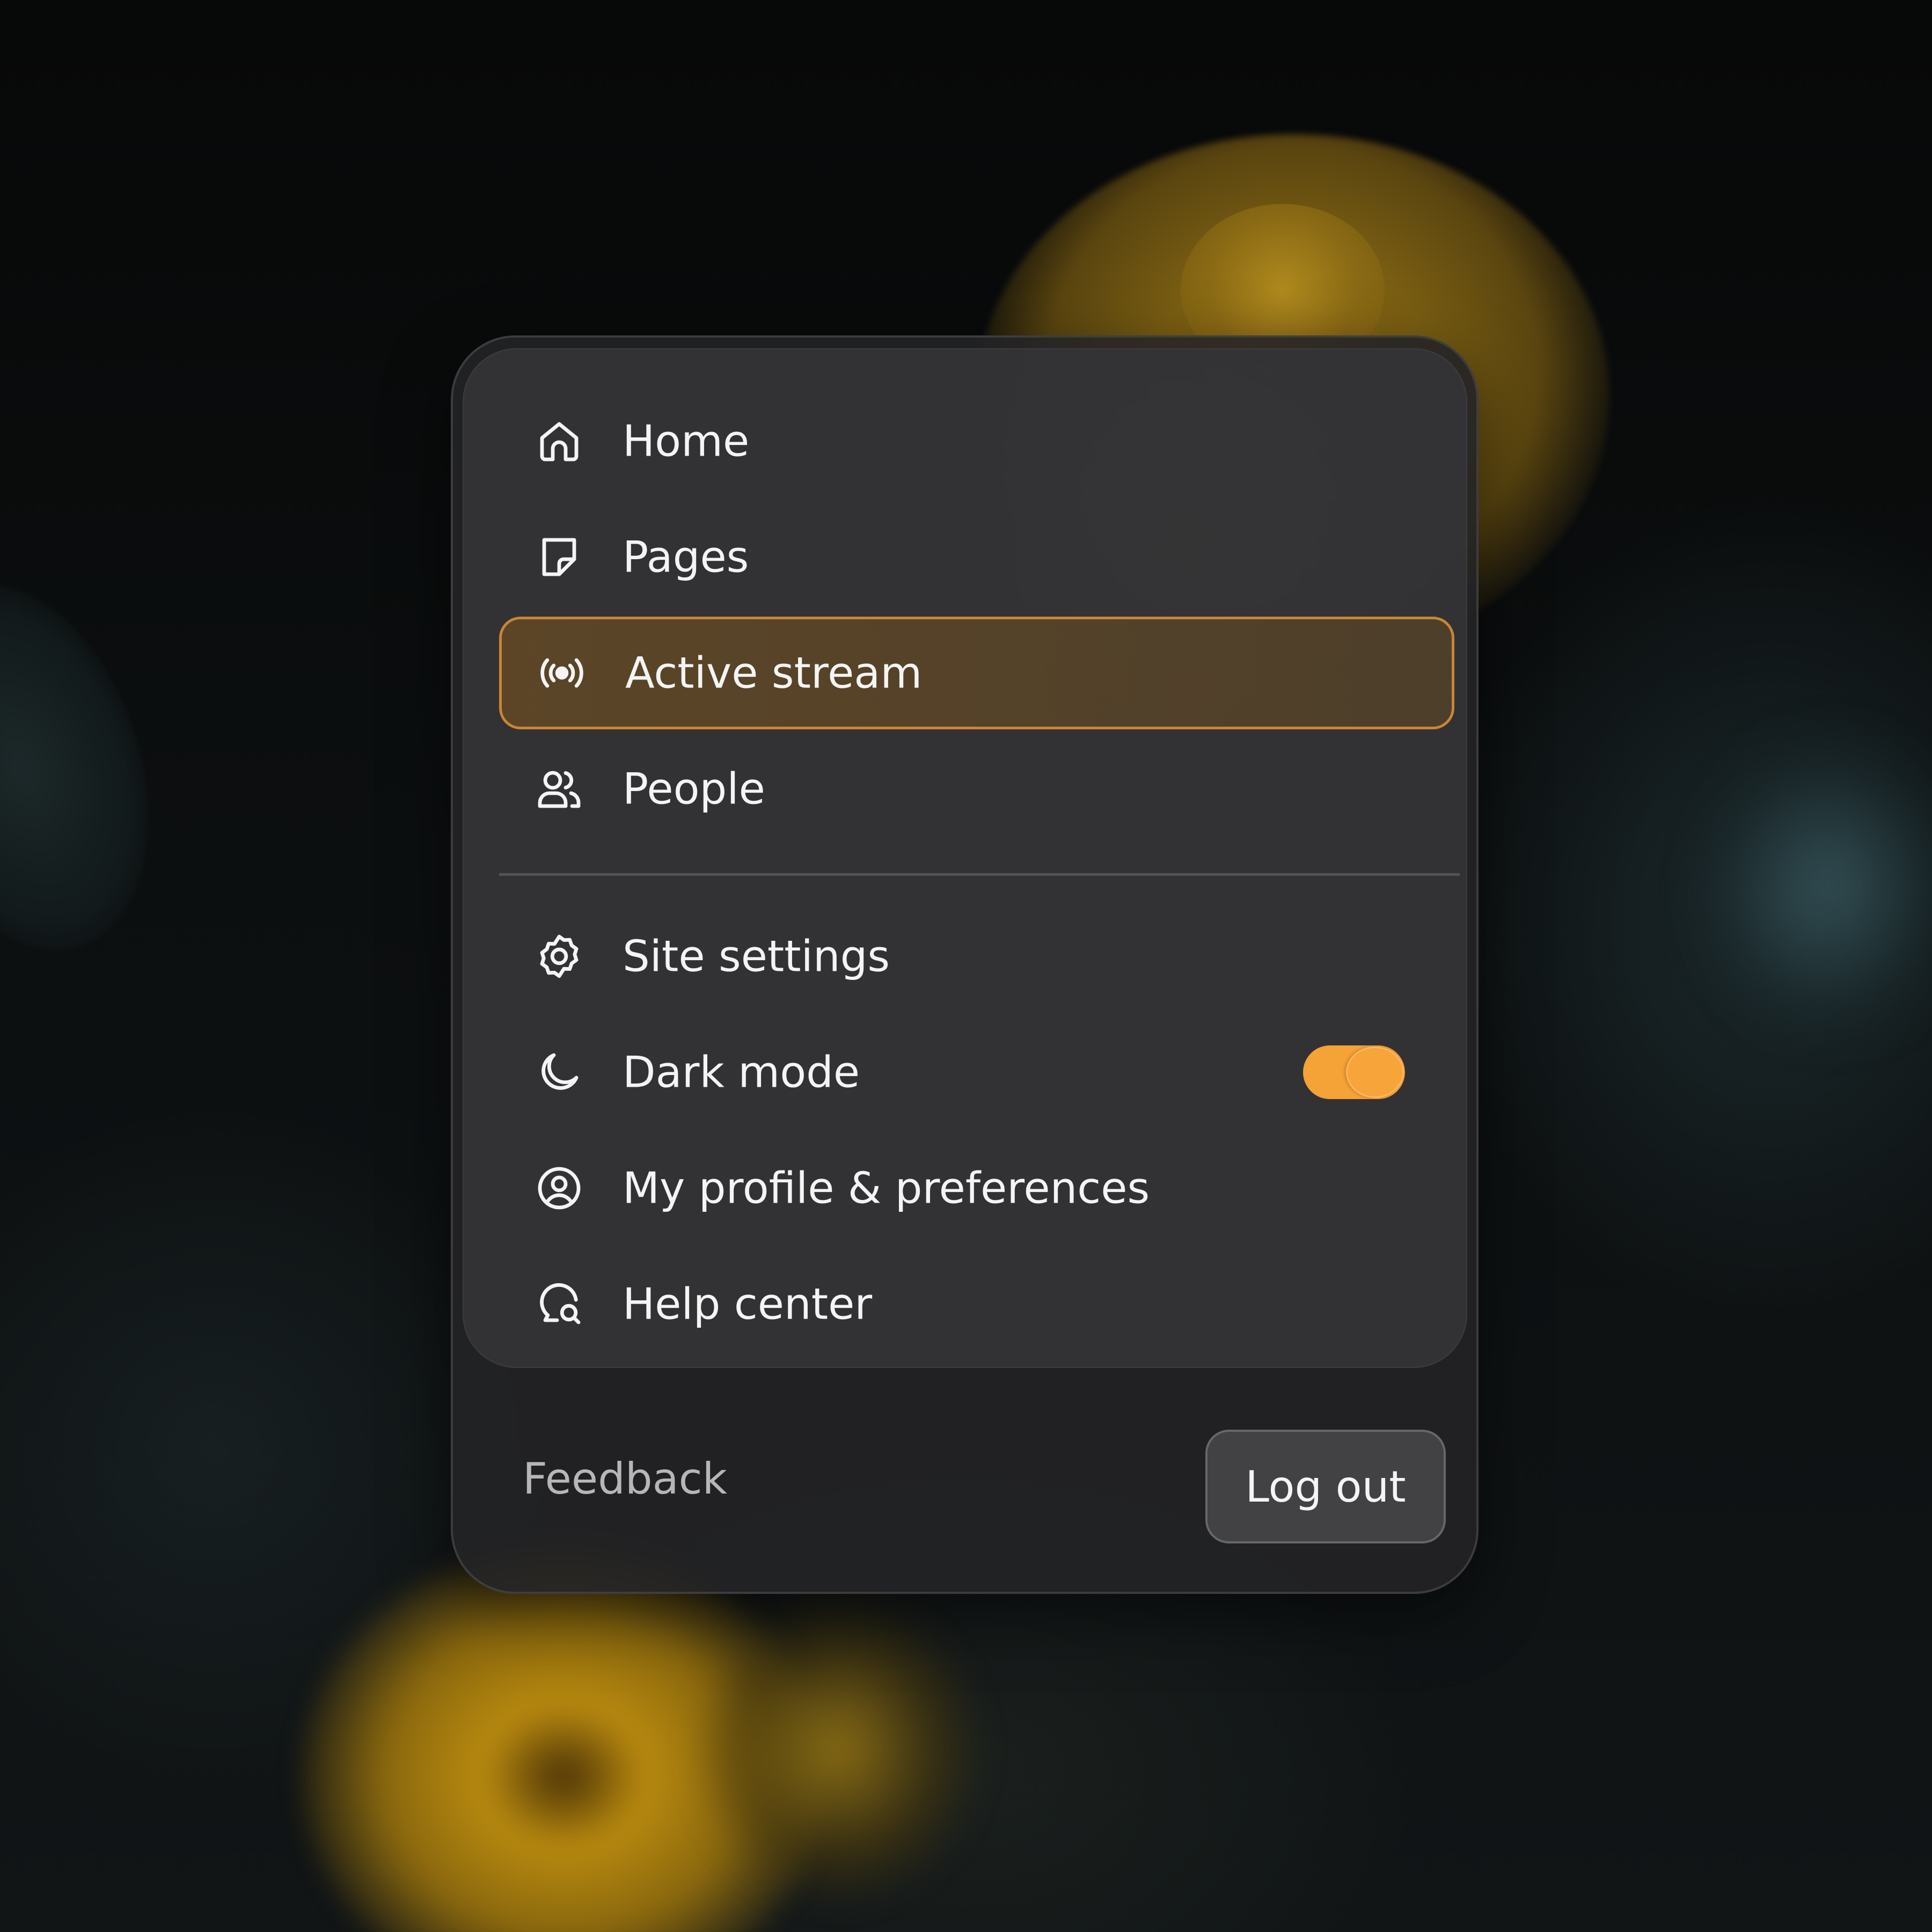 The height and width of the screenshot is (1932, 1932). What do you see at coordinates (756, 956) in the screenshot?
I see `menu-item-label: Site settings` at bounding box center [756, 956].